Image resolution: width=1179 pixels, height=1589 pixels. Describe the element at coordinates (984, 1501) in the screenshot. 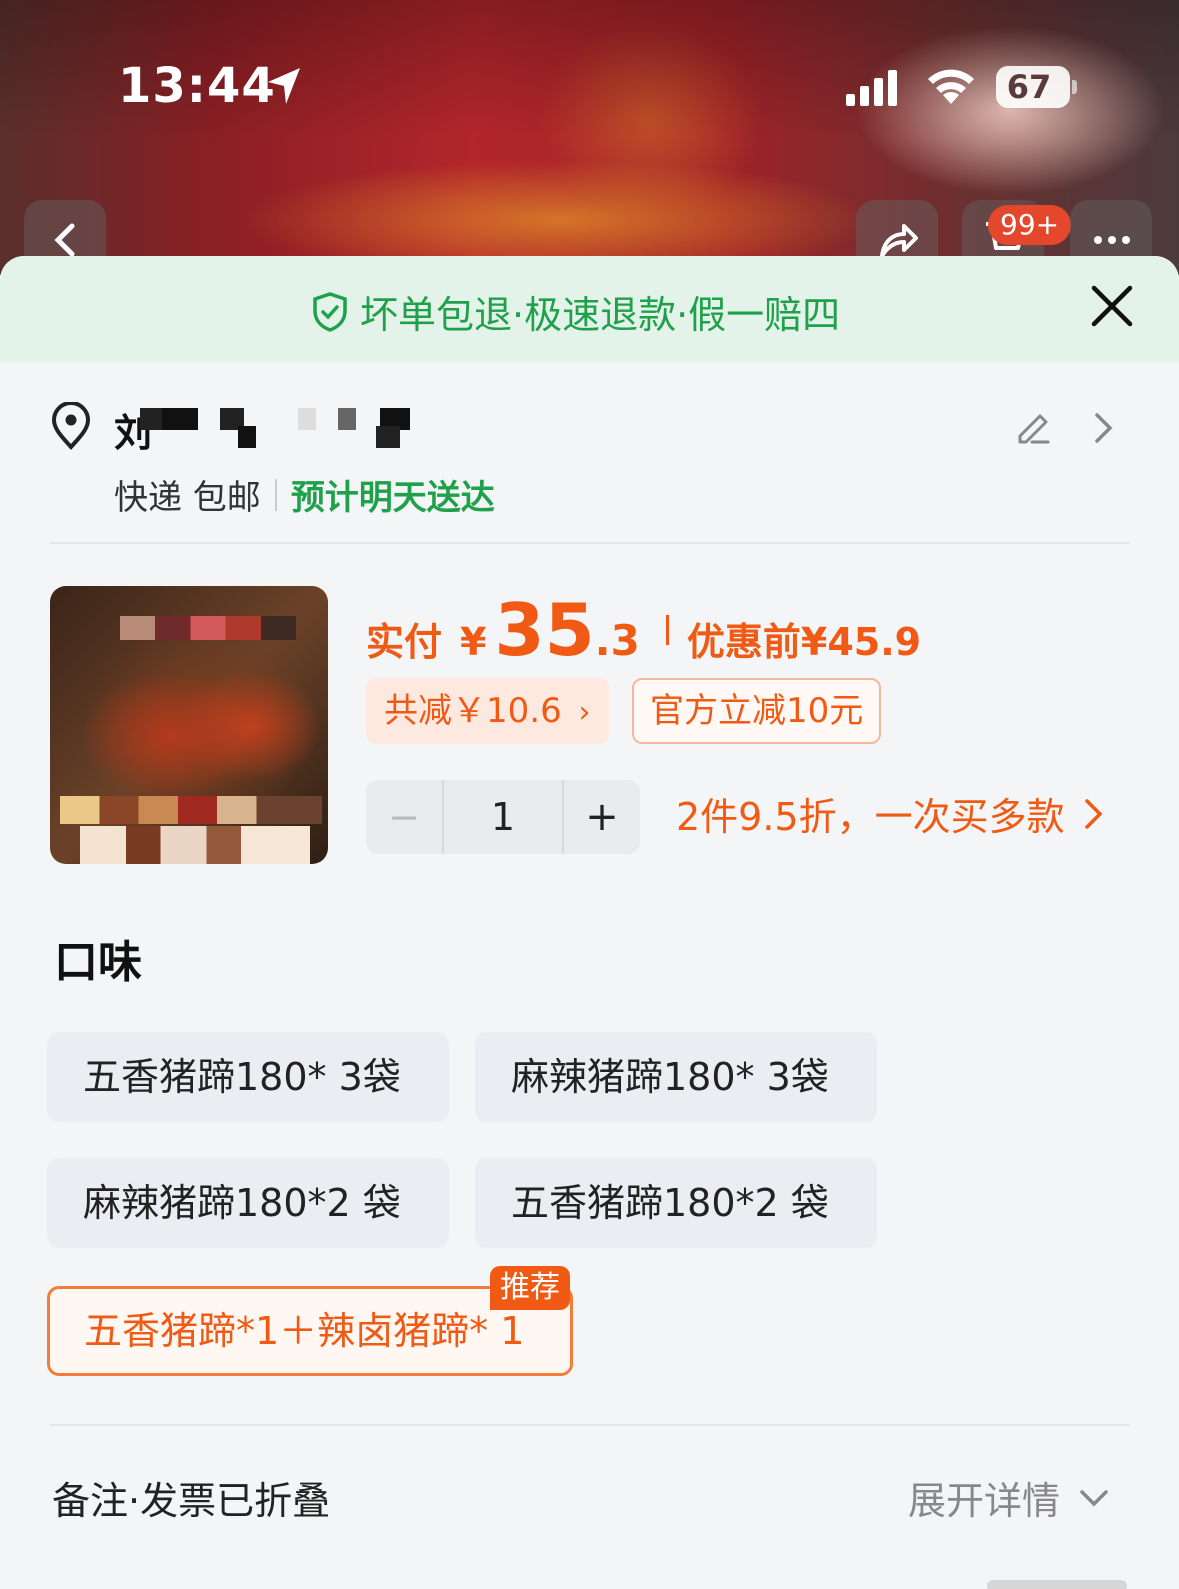

I see `expand-details-label: 展开详情` at that location.